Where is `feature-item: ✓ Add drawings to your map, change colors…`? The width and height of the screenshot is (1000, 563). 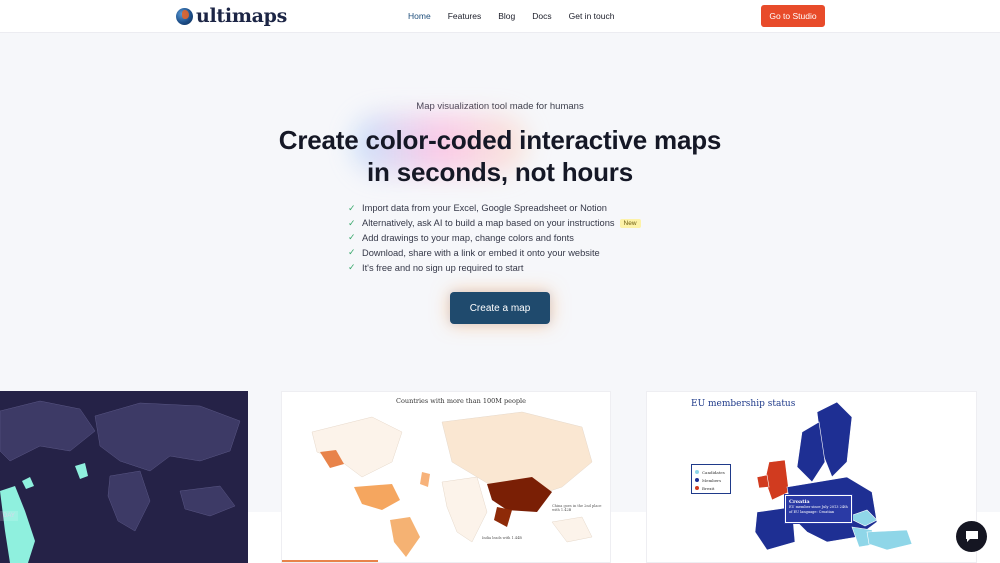
feature-item: ✓ Add drawings to your map, change colors… is located at coordinates (461, 237).